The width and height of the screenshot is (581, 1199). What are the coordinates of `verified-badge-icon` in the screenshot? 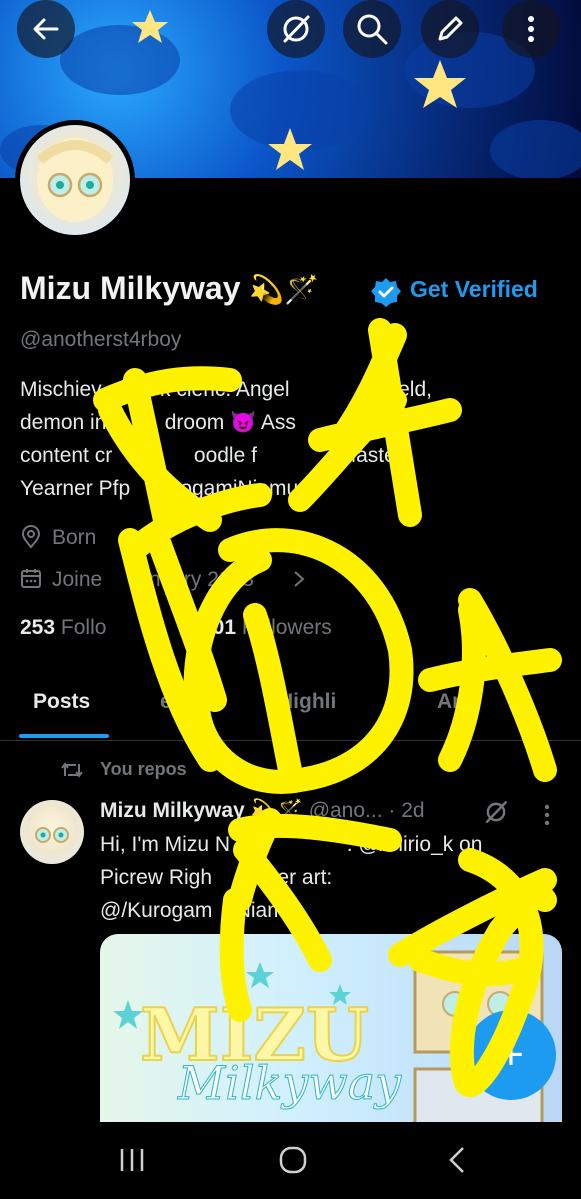 It's located at (386, 292).